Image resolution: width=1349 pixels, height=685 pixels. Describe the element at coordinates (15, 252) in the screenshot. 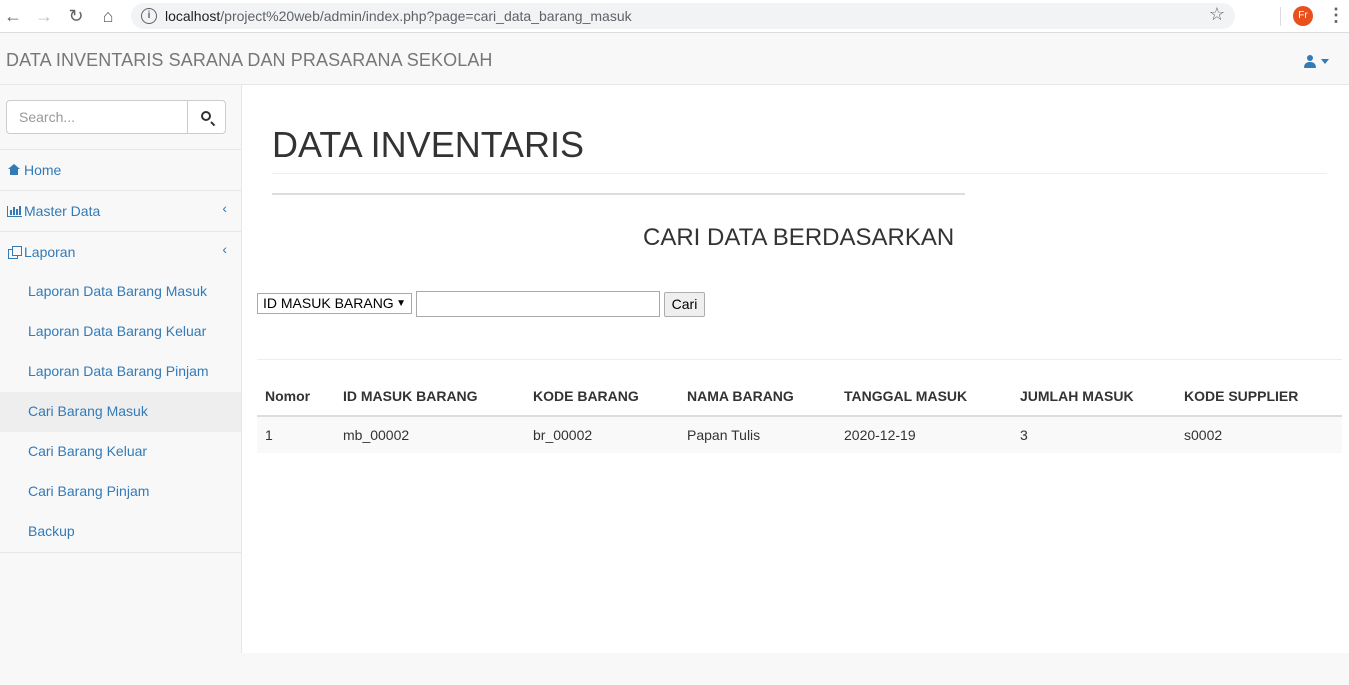

I see `report-icon` at that location.